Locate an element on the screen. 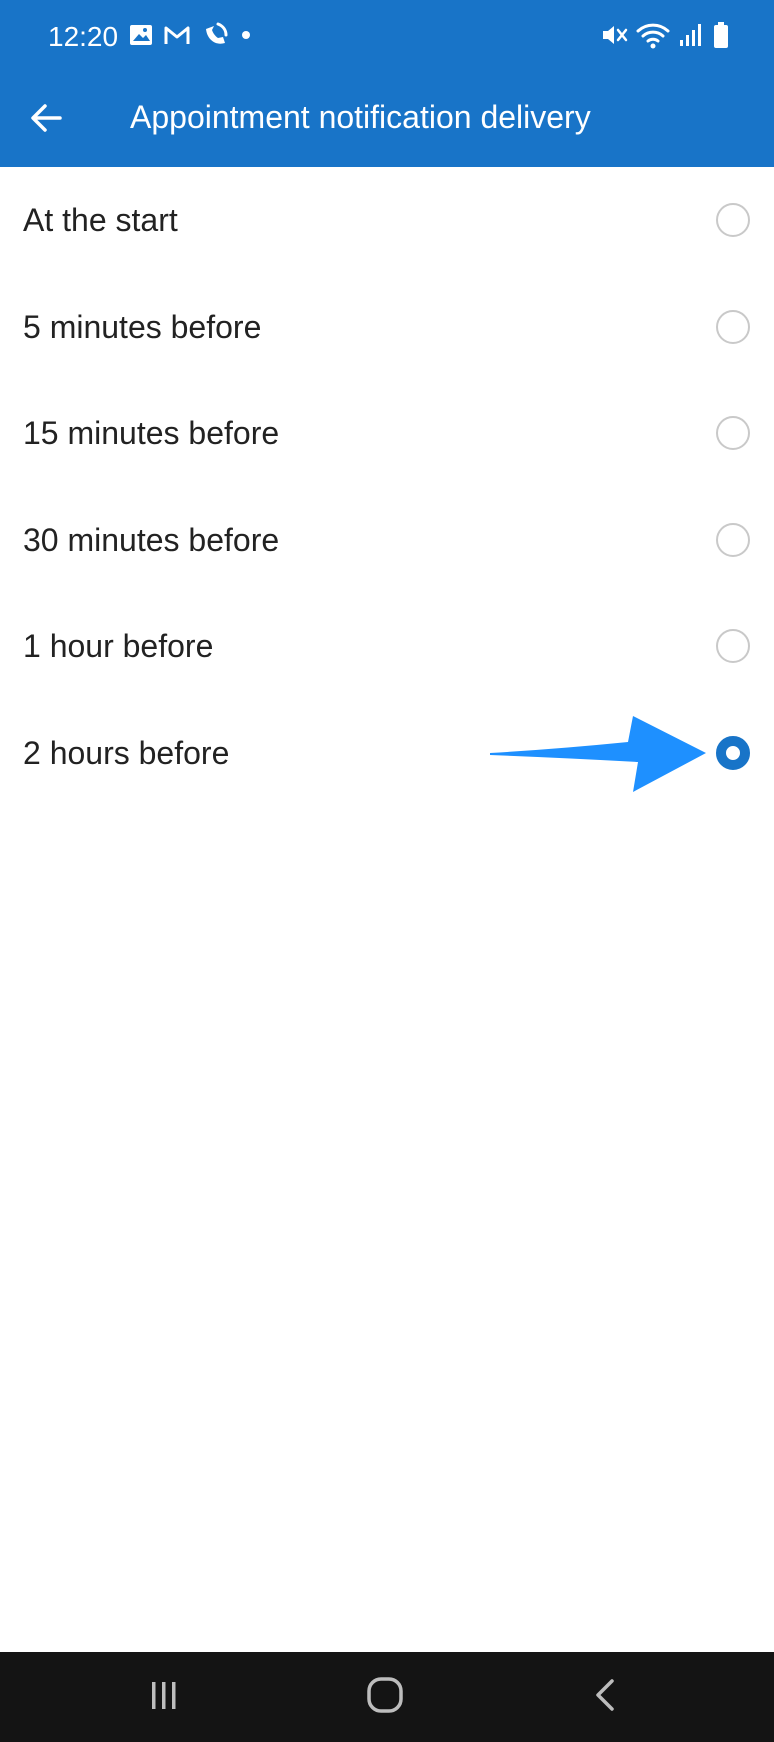  wifi-icon is located at coordinates (653, 37).